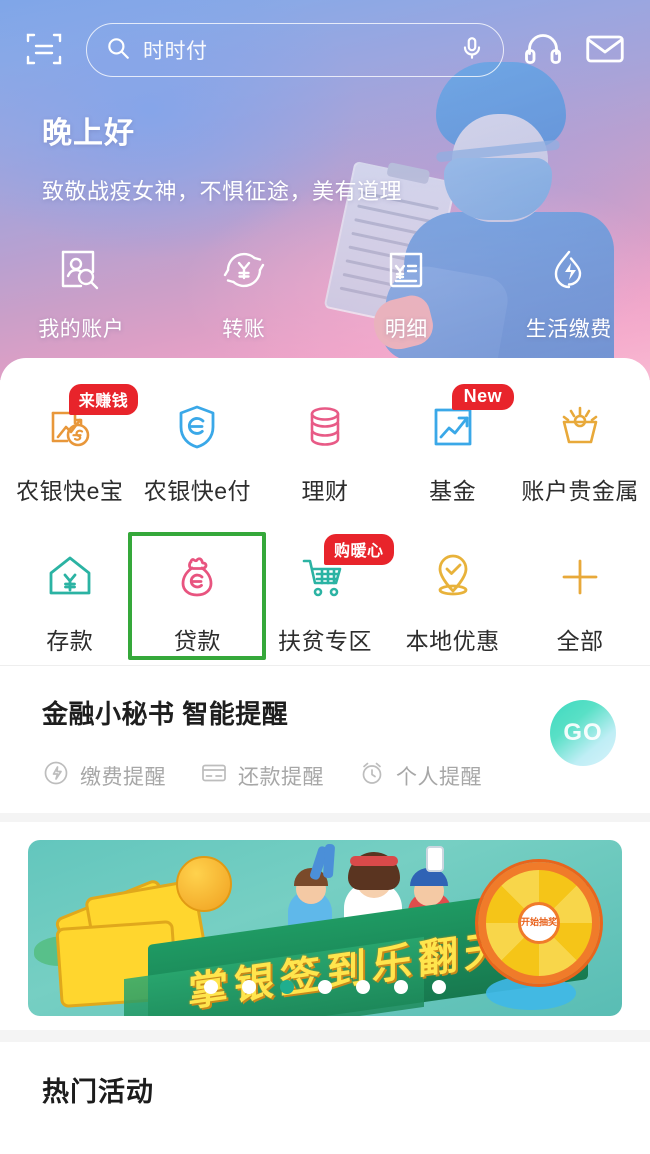  What do you see at coordinates (326, 775) in the screenshot?
I see `reminder-chip-row: 缴费提醒 还款提醒 个人提醒` at bounding box center [326, 775].